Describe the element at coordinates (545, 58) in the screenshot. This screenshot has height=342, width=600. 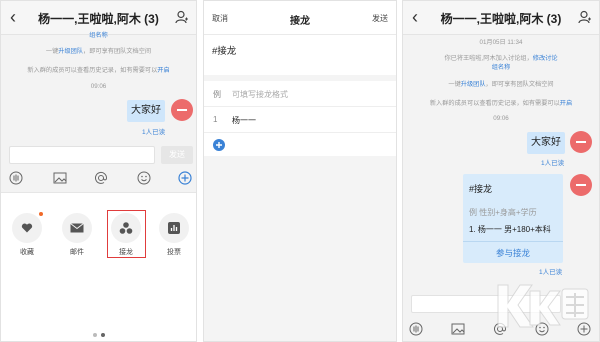
I see `edit-discussion-link: 修改讨论` at that location.